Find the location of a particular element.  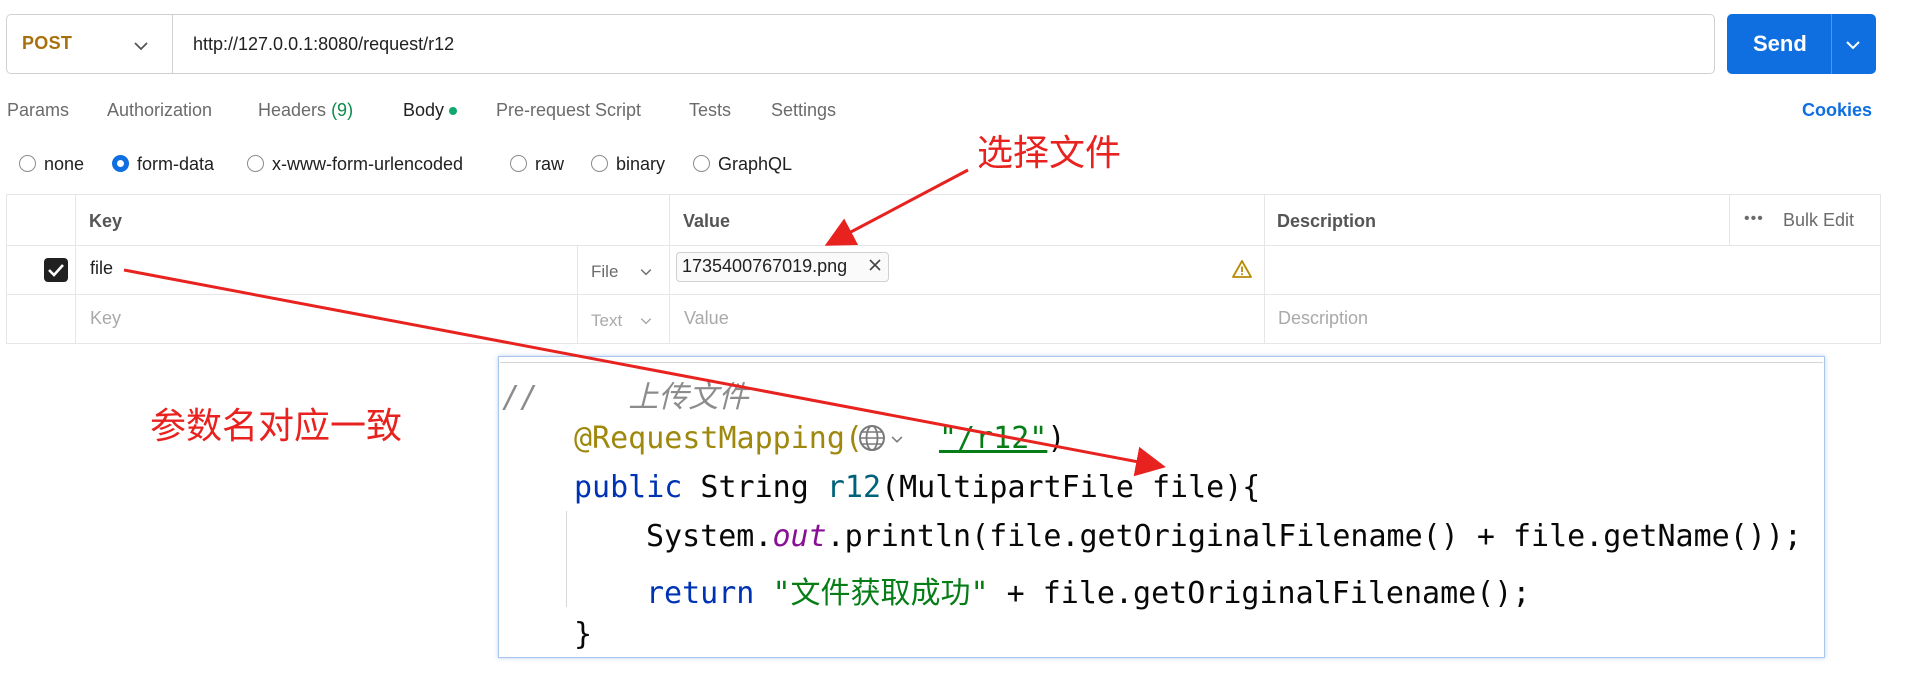

radio-form-data is located at coordinates (120, 163).